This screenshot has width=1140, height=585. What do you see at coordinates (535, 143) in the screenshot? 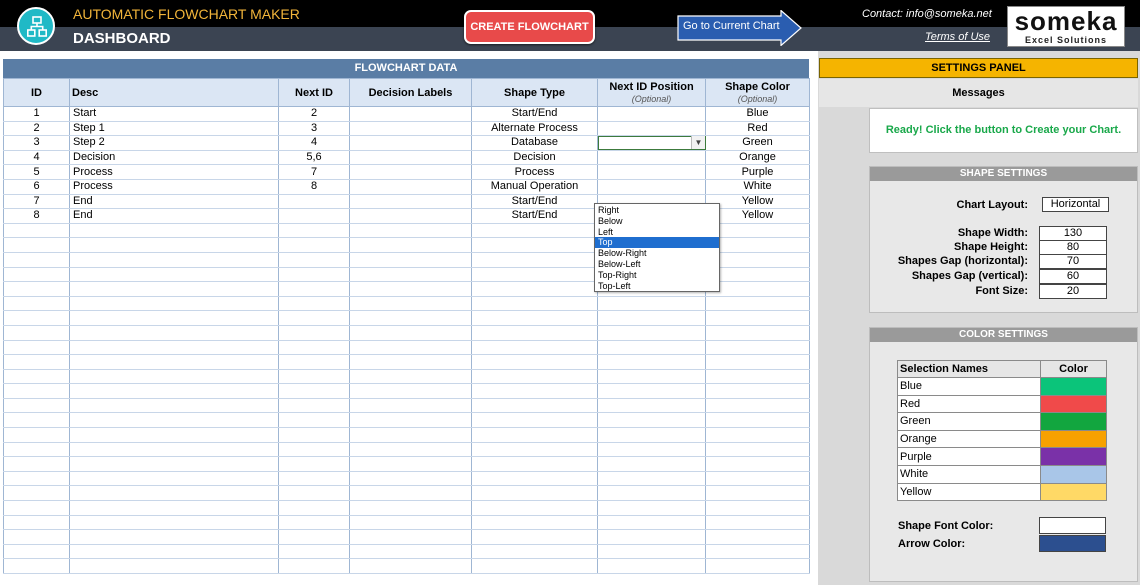
I see `shape-type-cell: Database` at bounding box center [535, 143].